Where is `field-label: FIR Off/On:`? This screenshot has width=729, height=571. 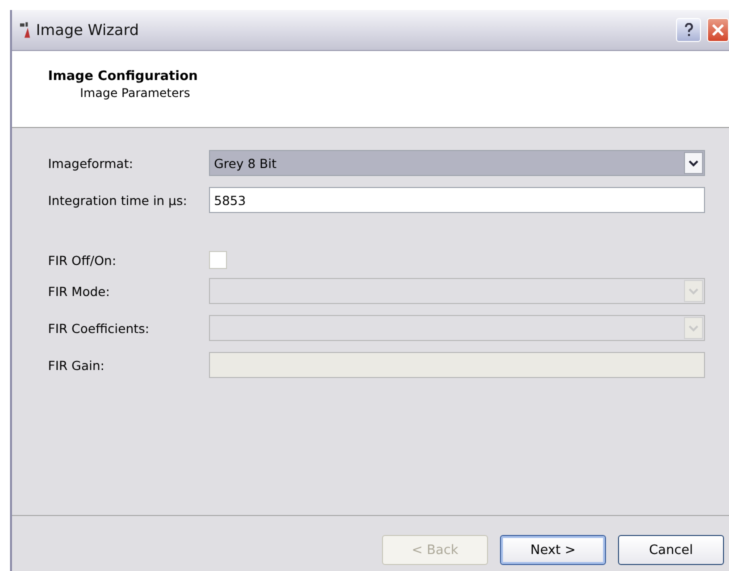
field-label: FIR Off/On: is located at coordinates (83, 260).